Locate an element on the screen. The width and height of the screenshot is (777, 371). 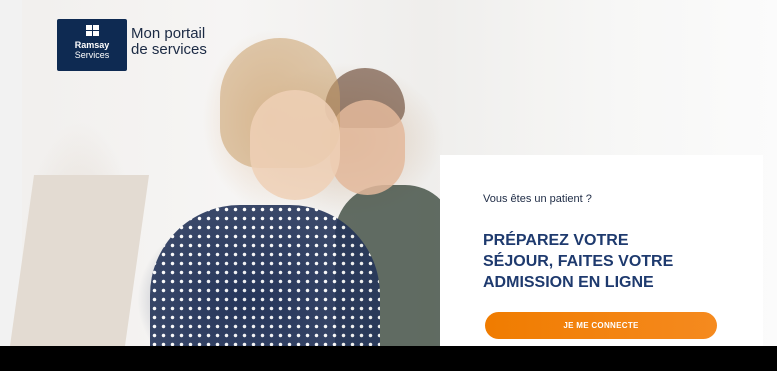
logo-name: Ramsay is located at coordinates (92, 45).